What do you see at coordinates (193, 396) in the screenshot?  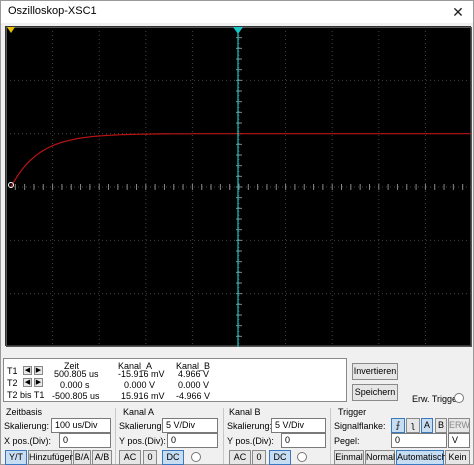 I see `readout-value: -4.966 V` at bounding box center [193, 396].